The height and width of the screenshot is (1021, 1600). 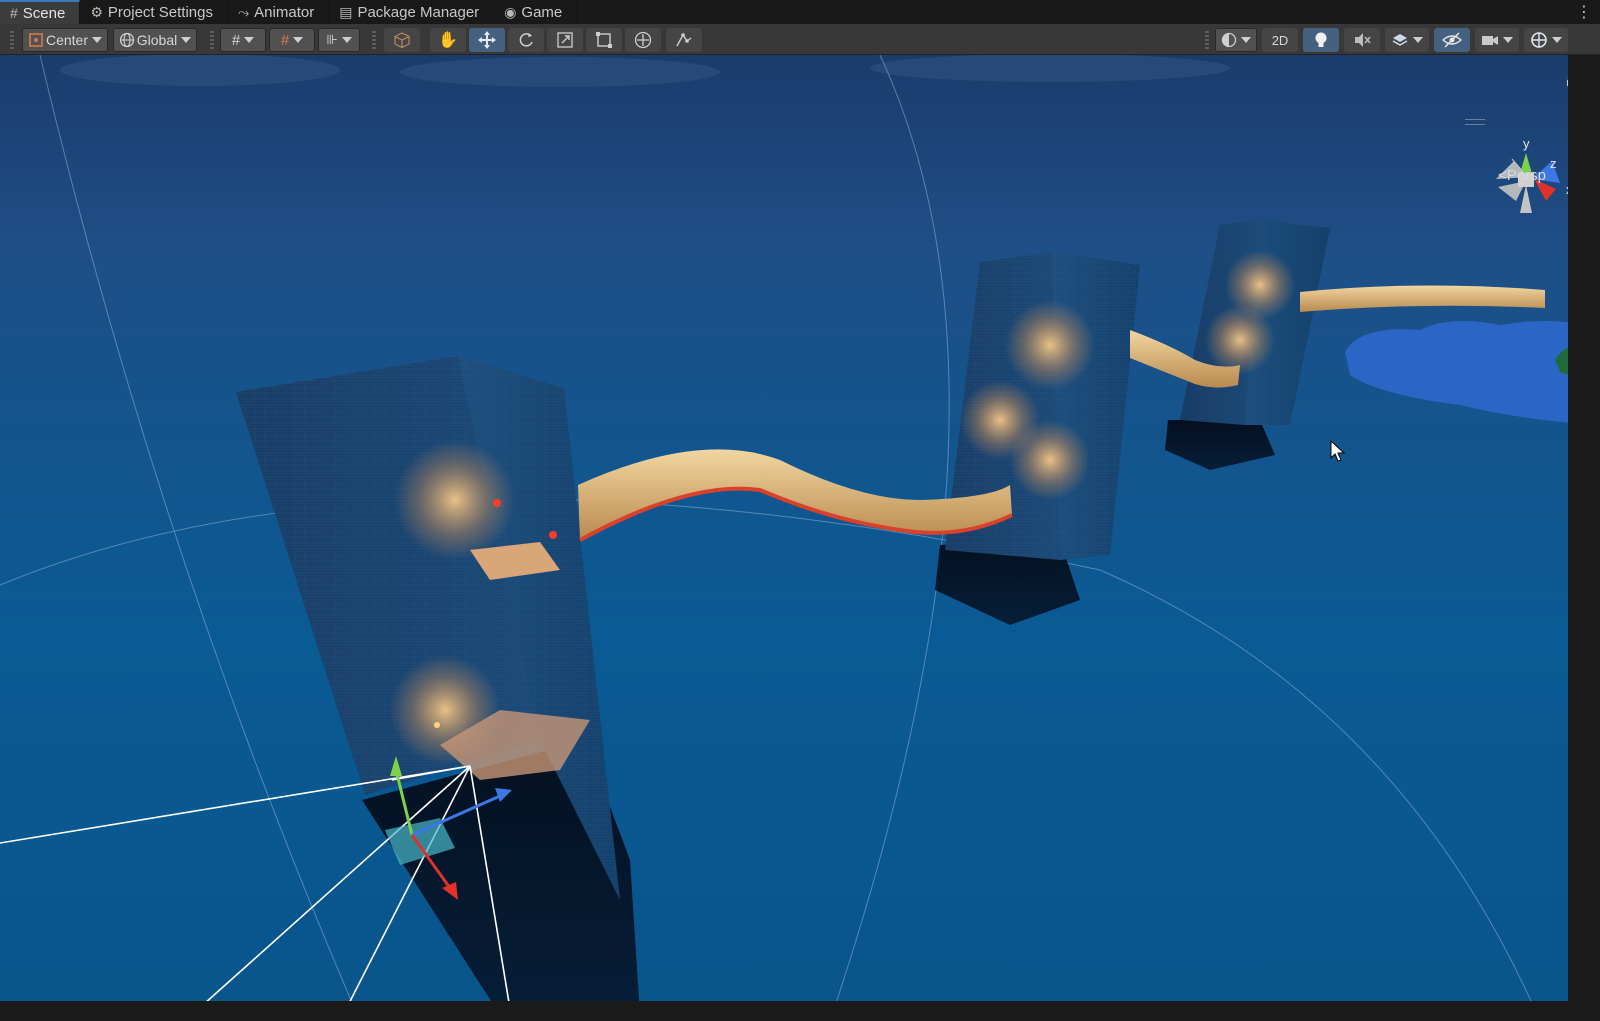 I want to click on tower-middle, so click(x=1037, y=438).